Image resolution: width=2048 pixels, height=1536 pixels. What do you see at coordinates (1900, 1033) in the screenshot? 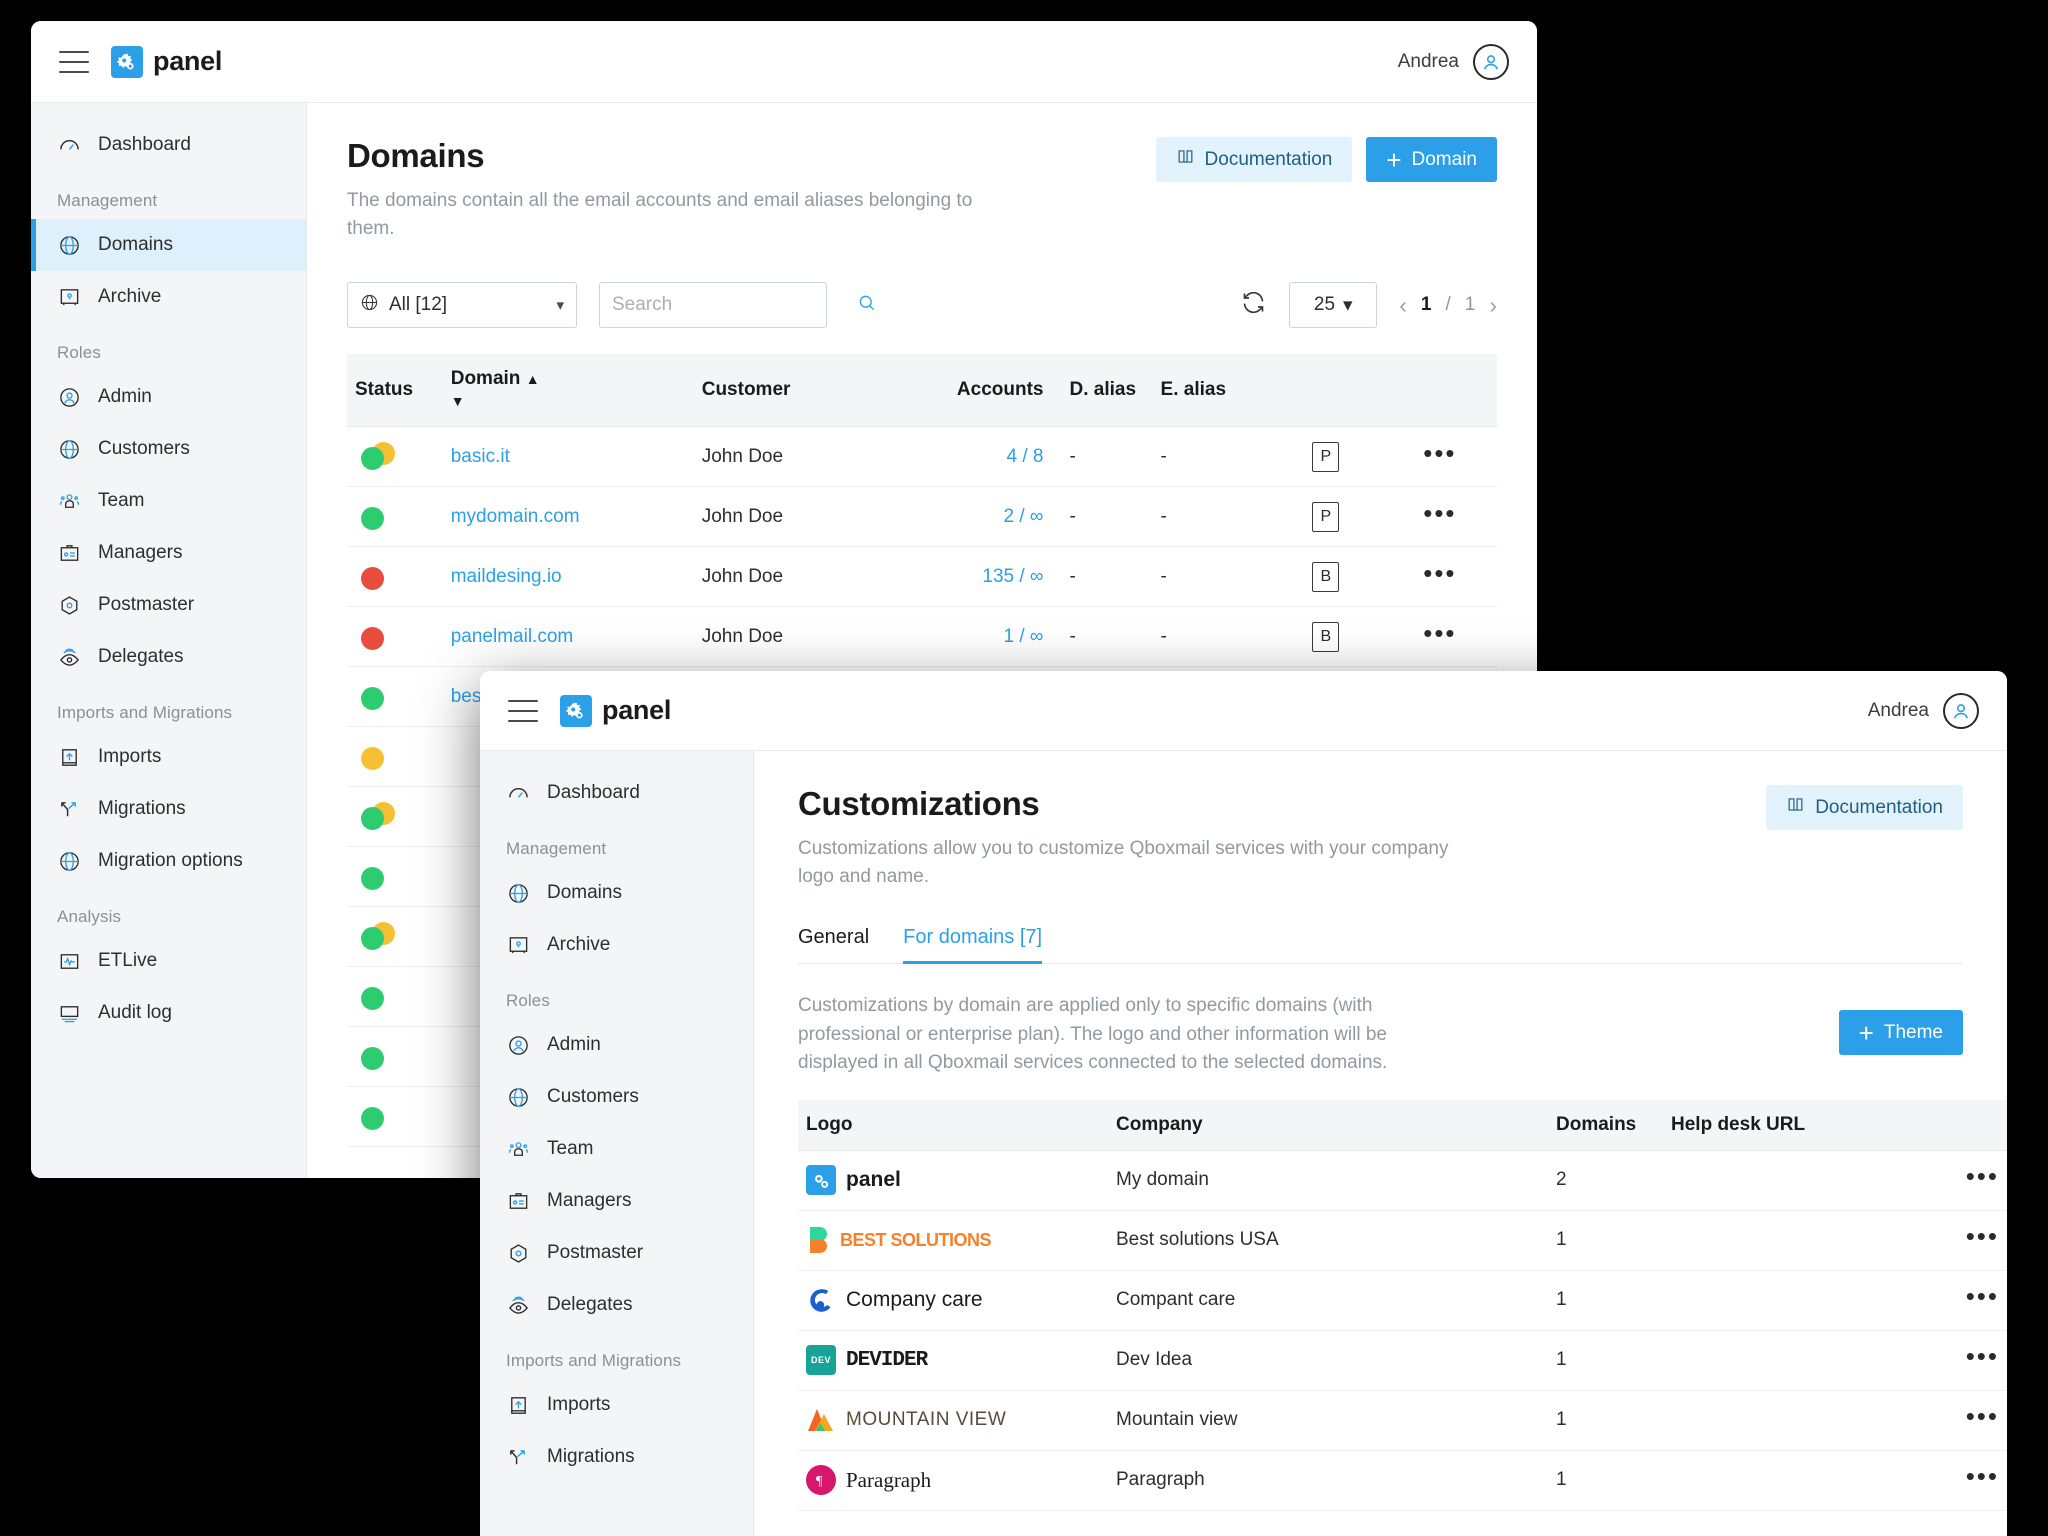
I see `add-theme-button: + Theme` at bounding box center [1900, 1033].